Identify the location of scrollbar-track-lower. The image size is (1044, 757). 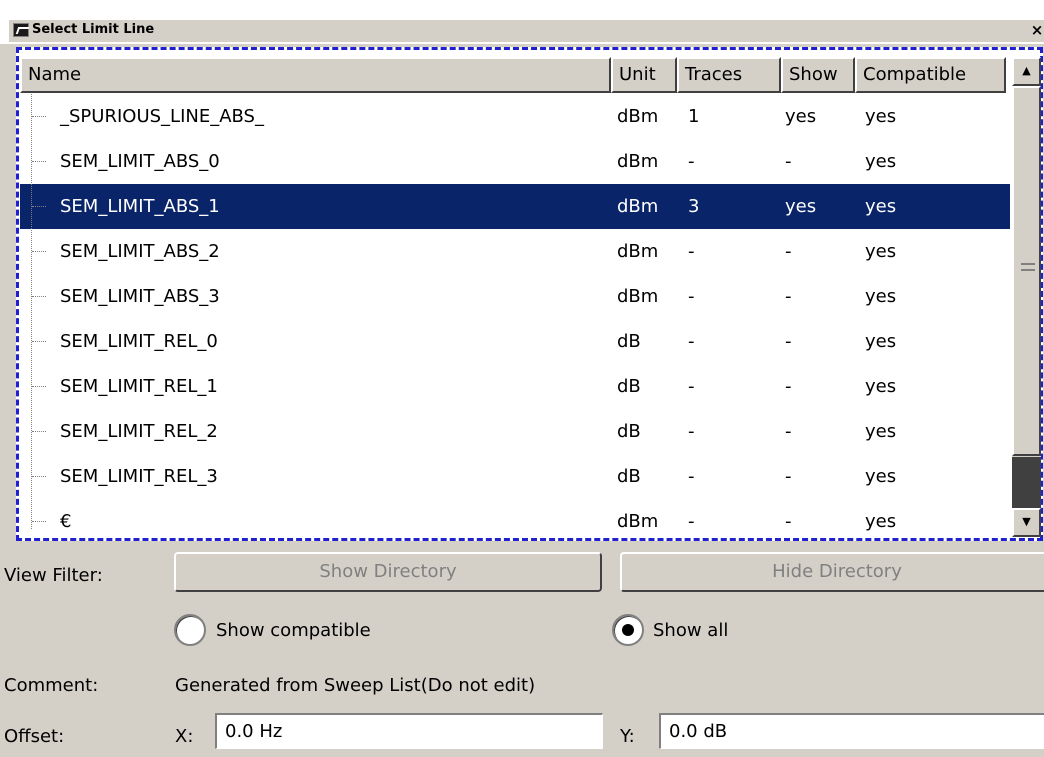
(1026, 482).